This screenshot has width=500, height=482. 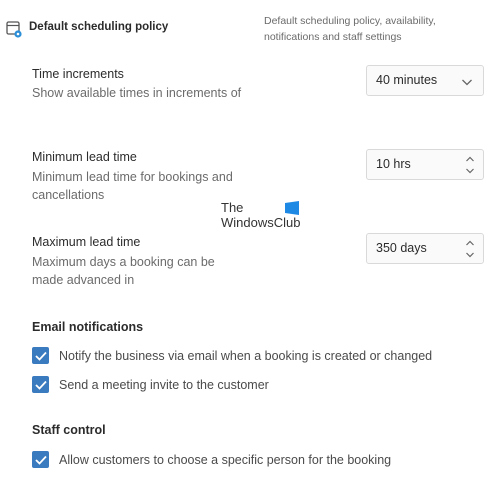 What do you see at coordinates (78, 74) in the screenshot?
I see `time-increments-label: Time increments` at bounding box center [78, 74].